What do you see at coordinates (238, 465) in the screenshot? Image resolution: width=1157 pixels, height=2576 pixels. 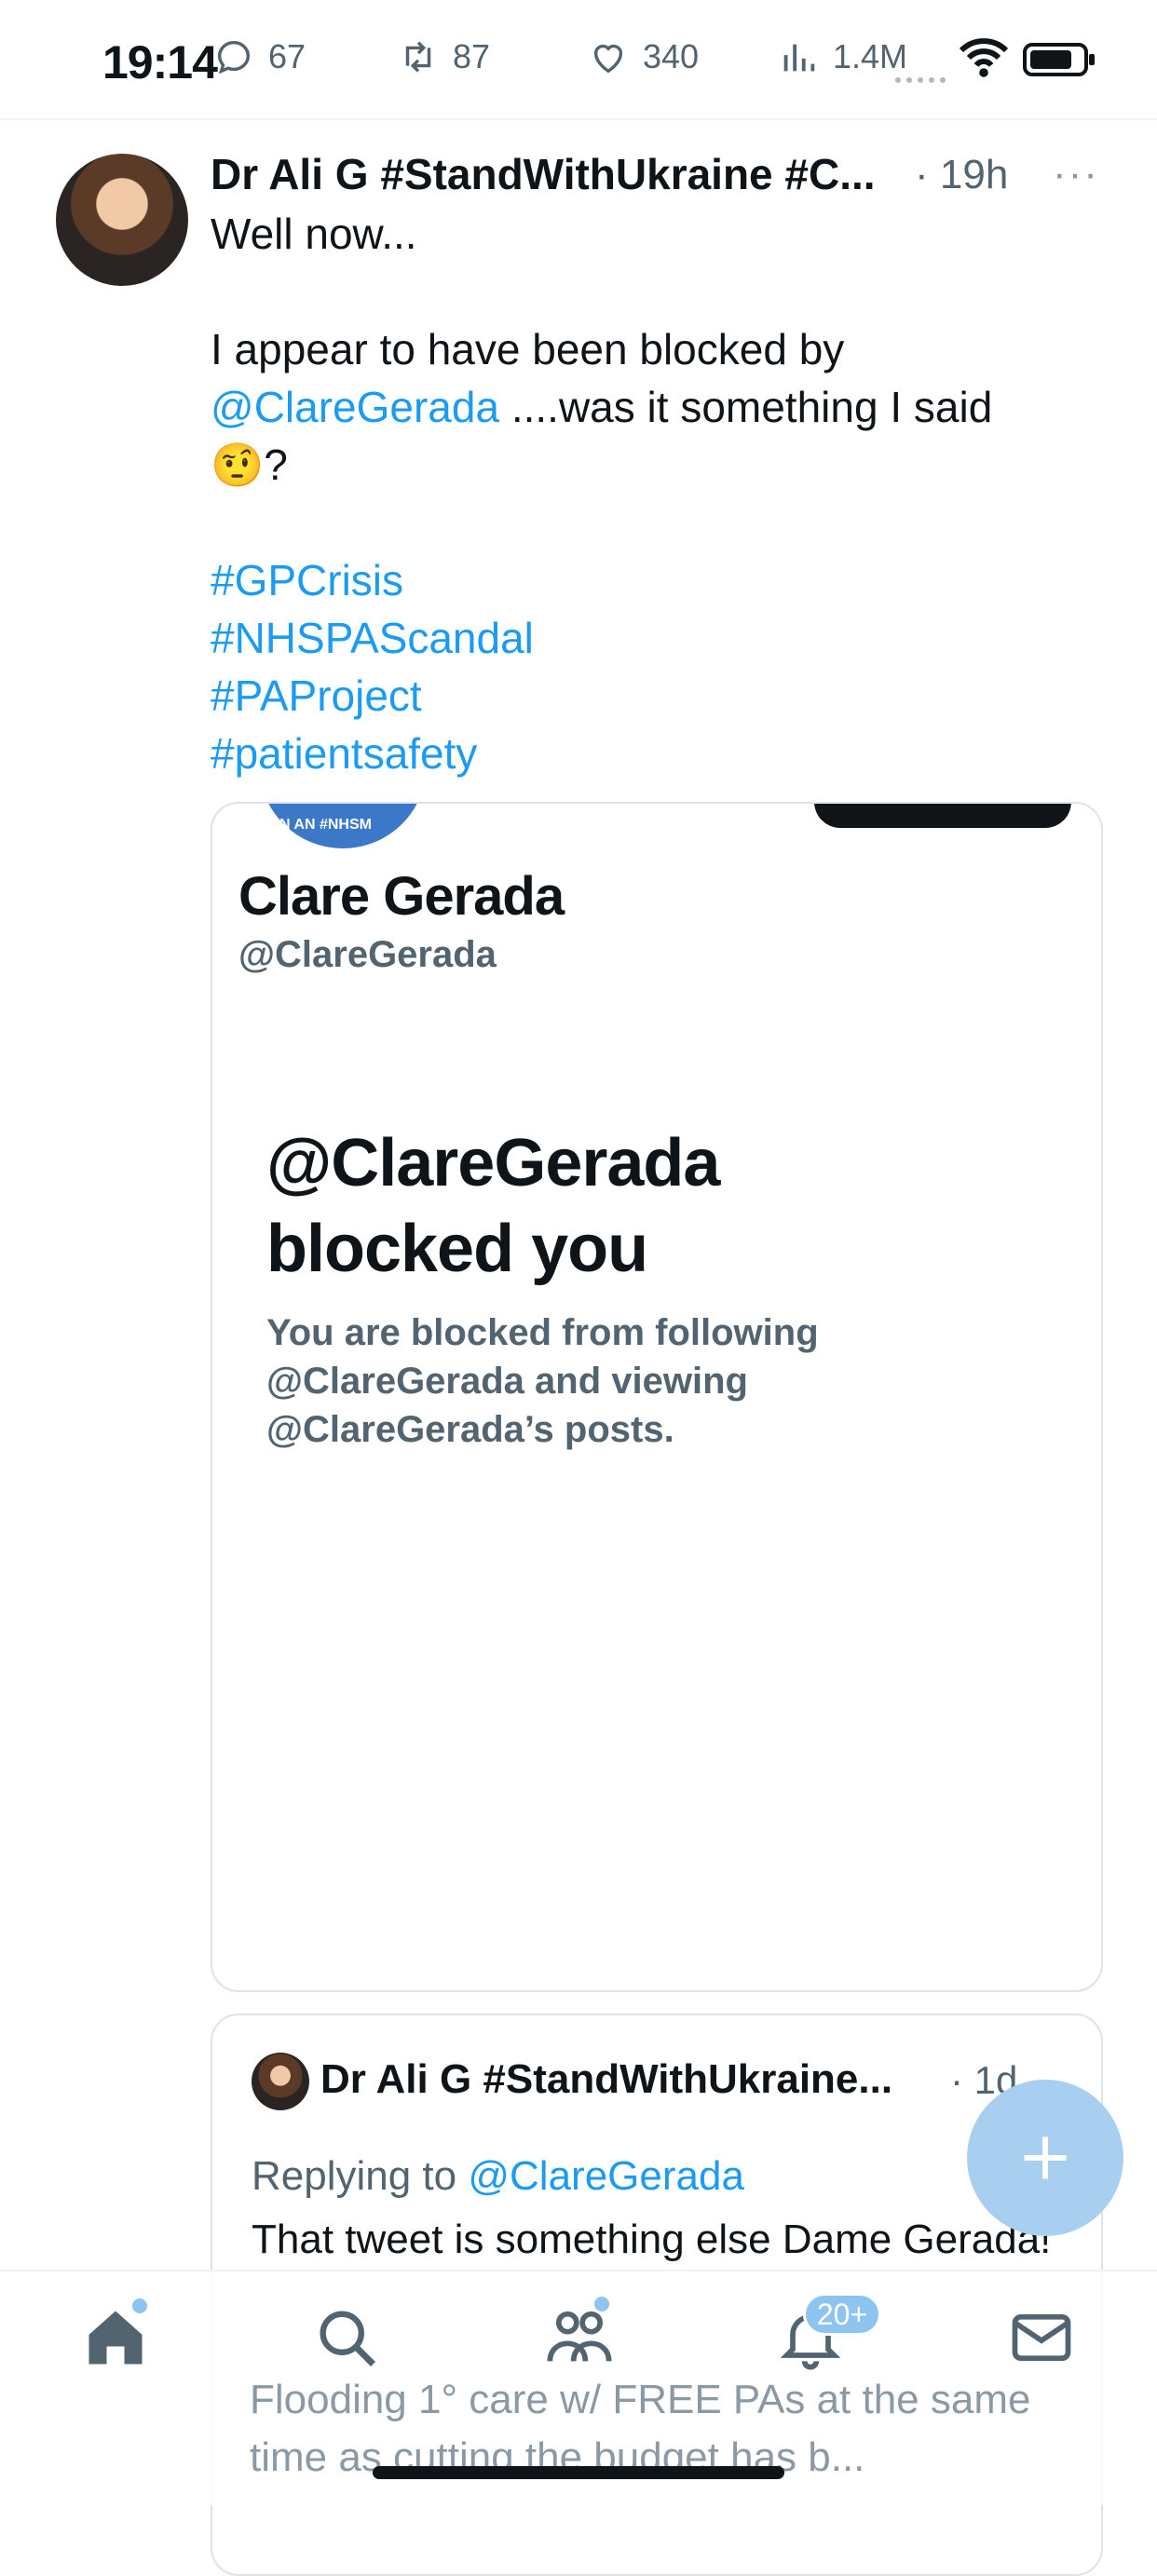 I see `raised-eyebrow-emoji: 🤨` at bounding box center [238, 465].